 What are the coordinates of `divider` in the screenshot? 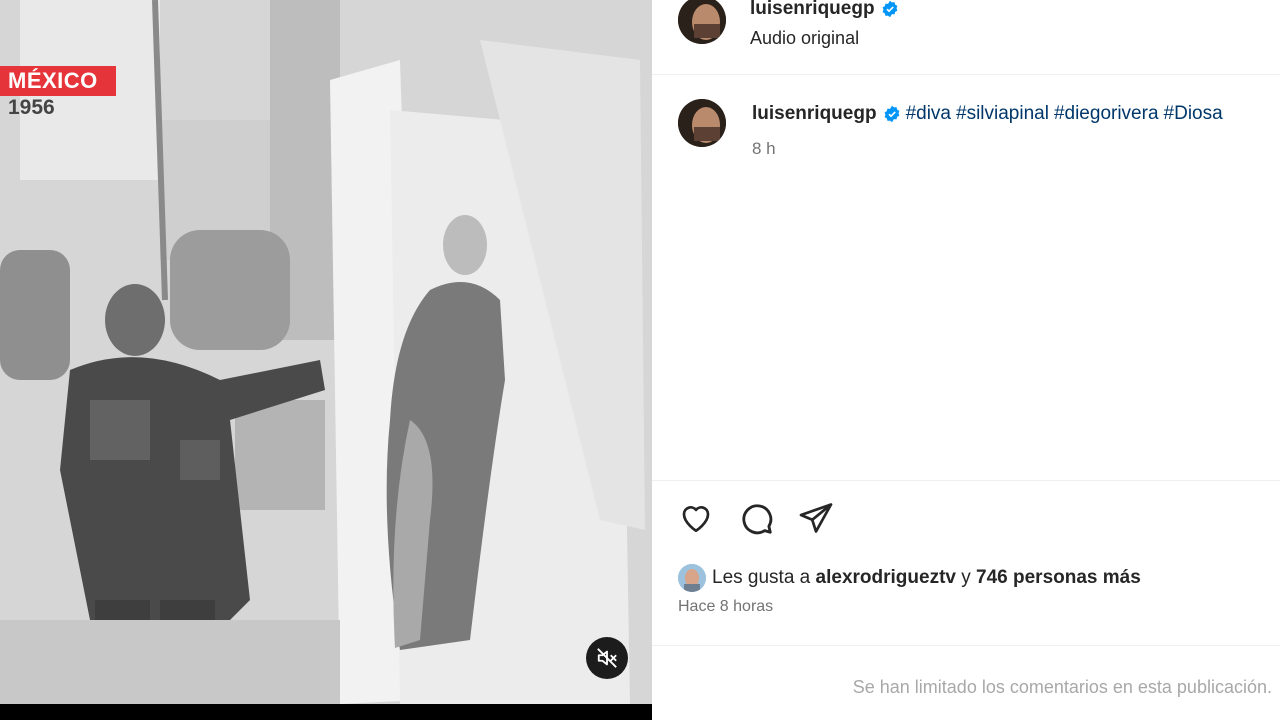 It's located at (966, 645).